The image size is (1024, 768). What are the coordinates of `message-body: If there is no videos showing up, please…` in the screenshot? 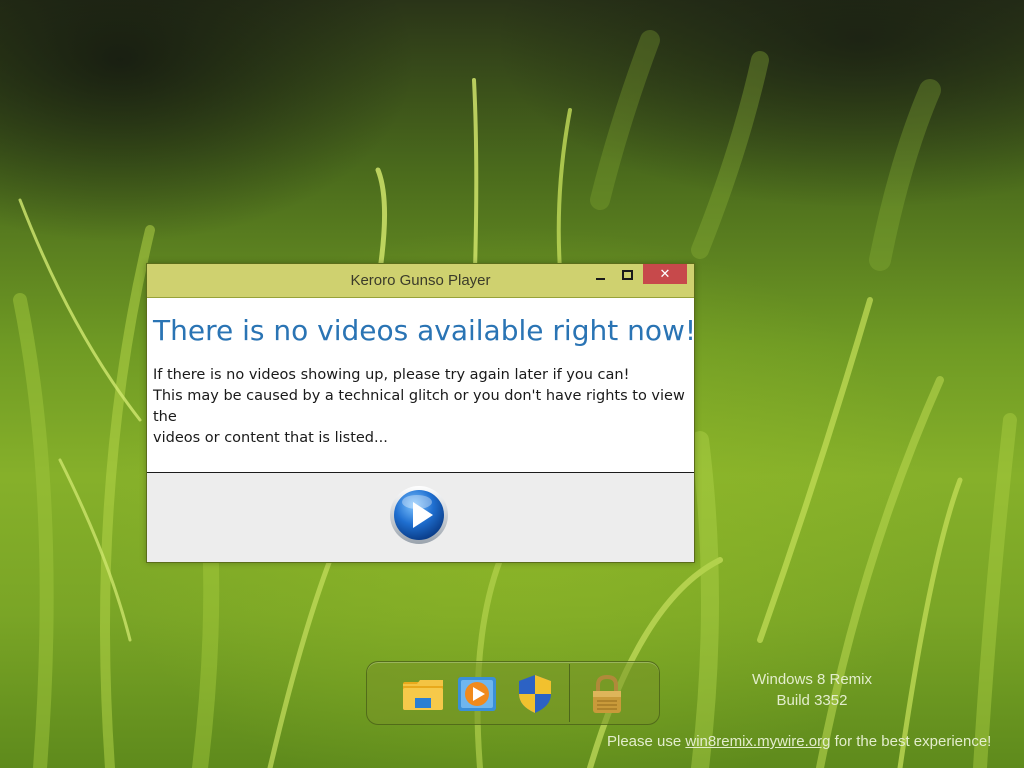 It's located at (420, 407).